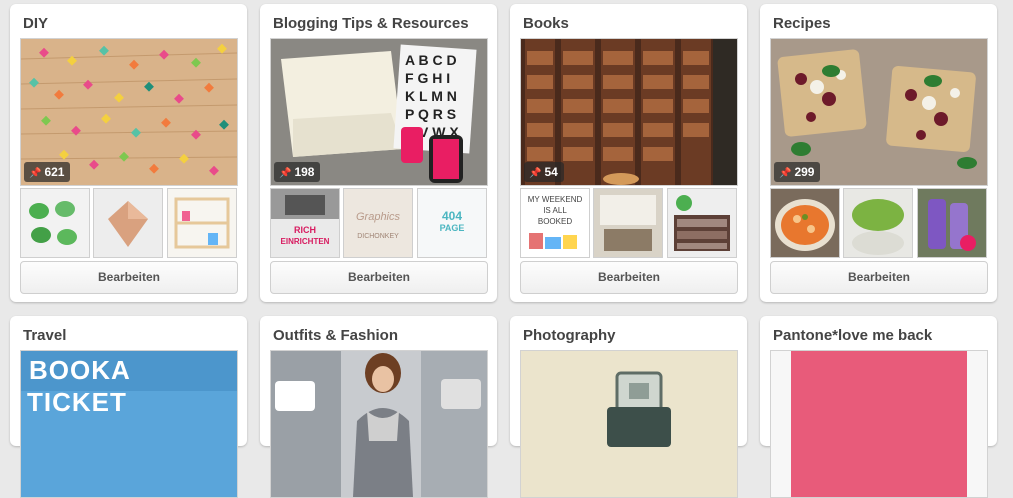 The image size is (1013, 498). I want to click on board-travel: Travel BOOKA TICKET, so click(128, 407).